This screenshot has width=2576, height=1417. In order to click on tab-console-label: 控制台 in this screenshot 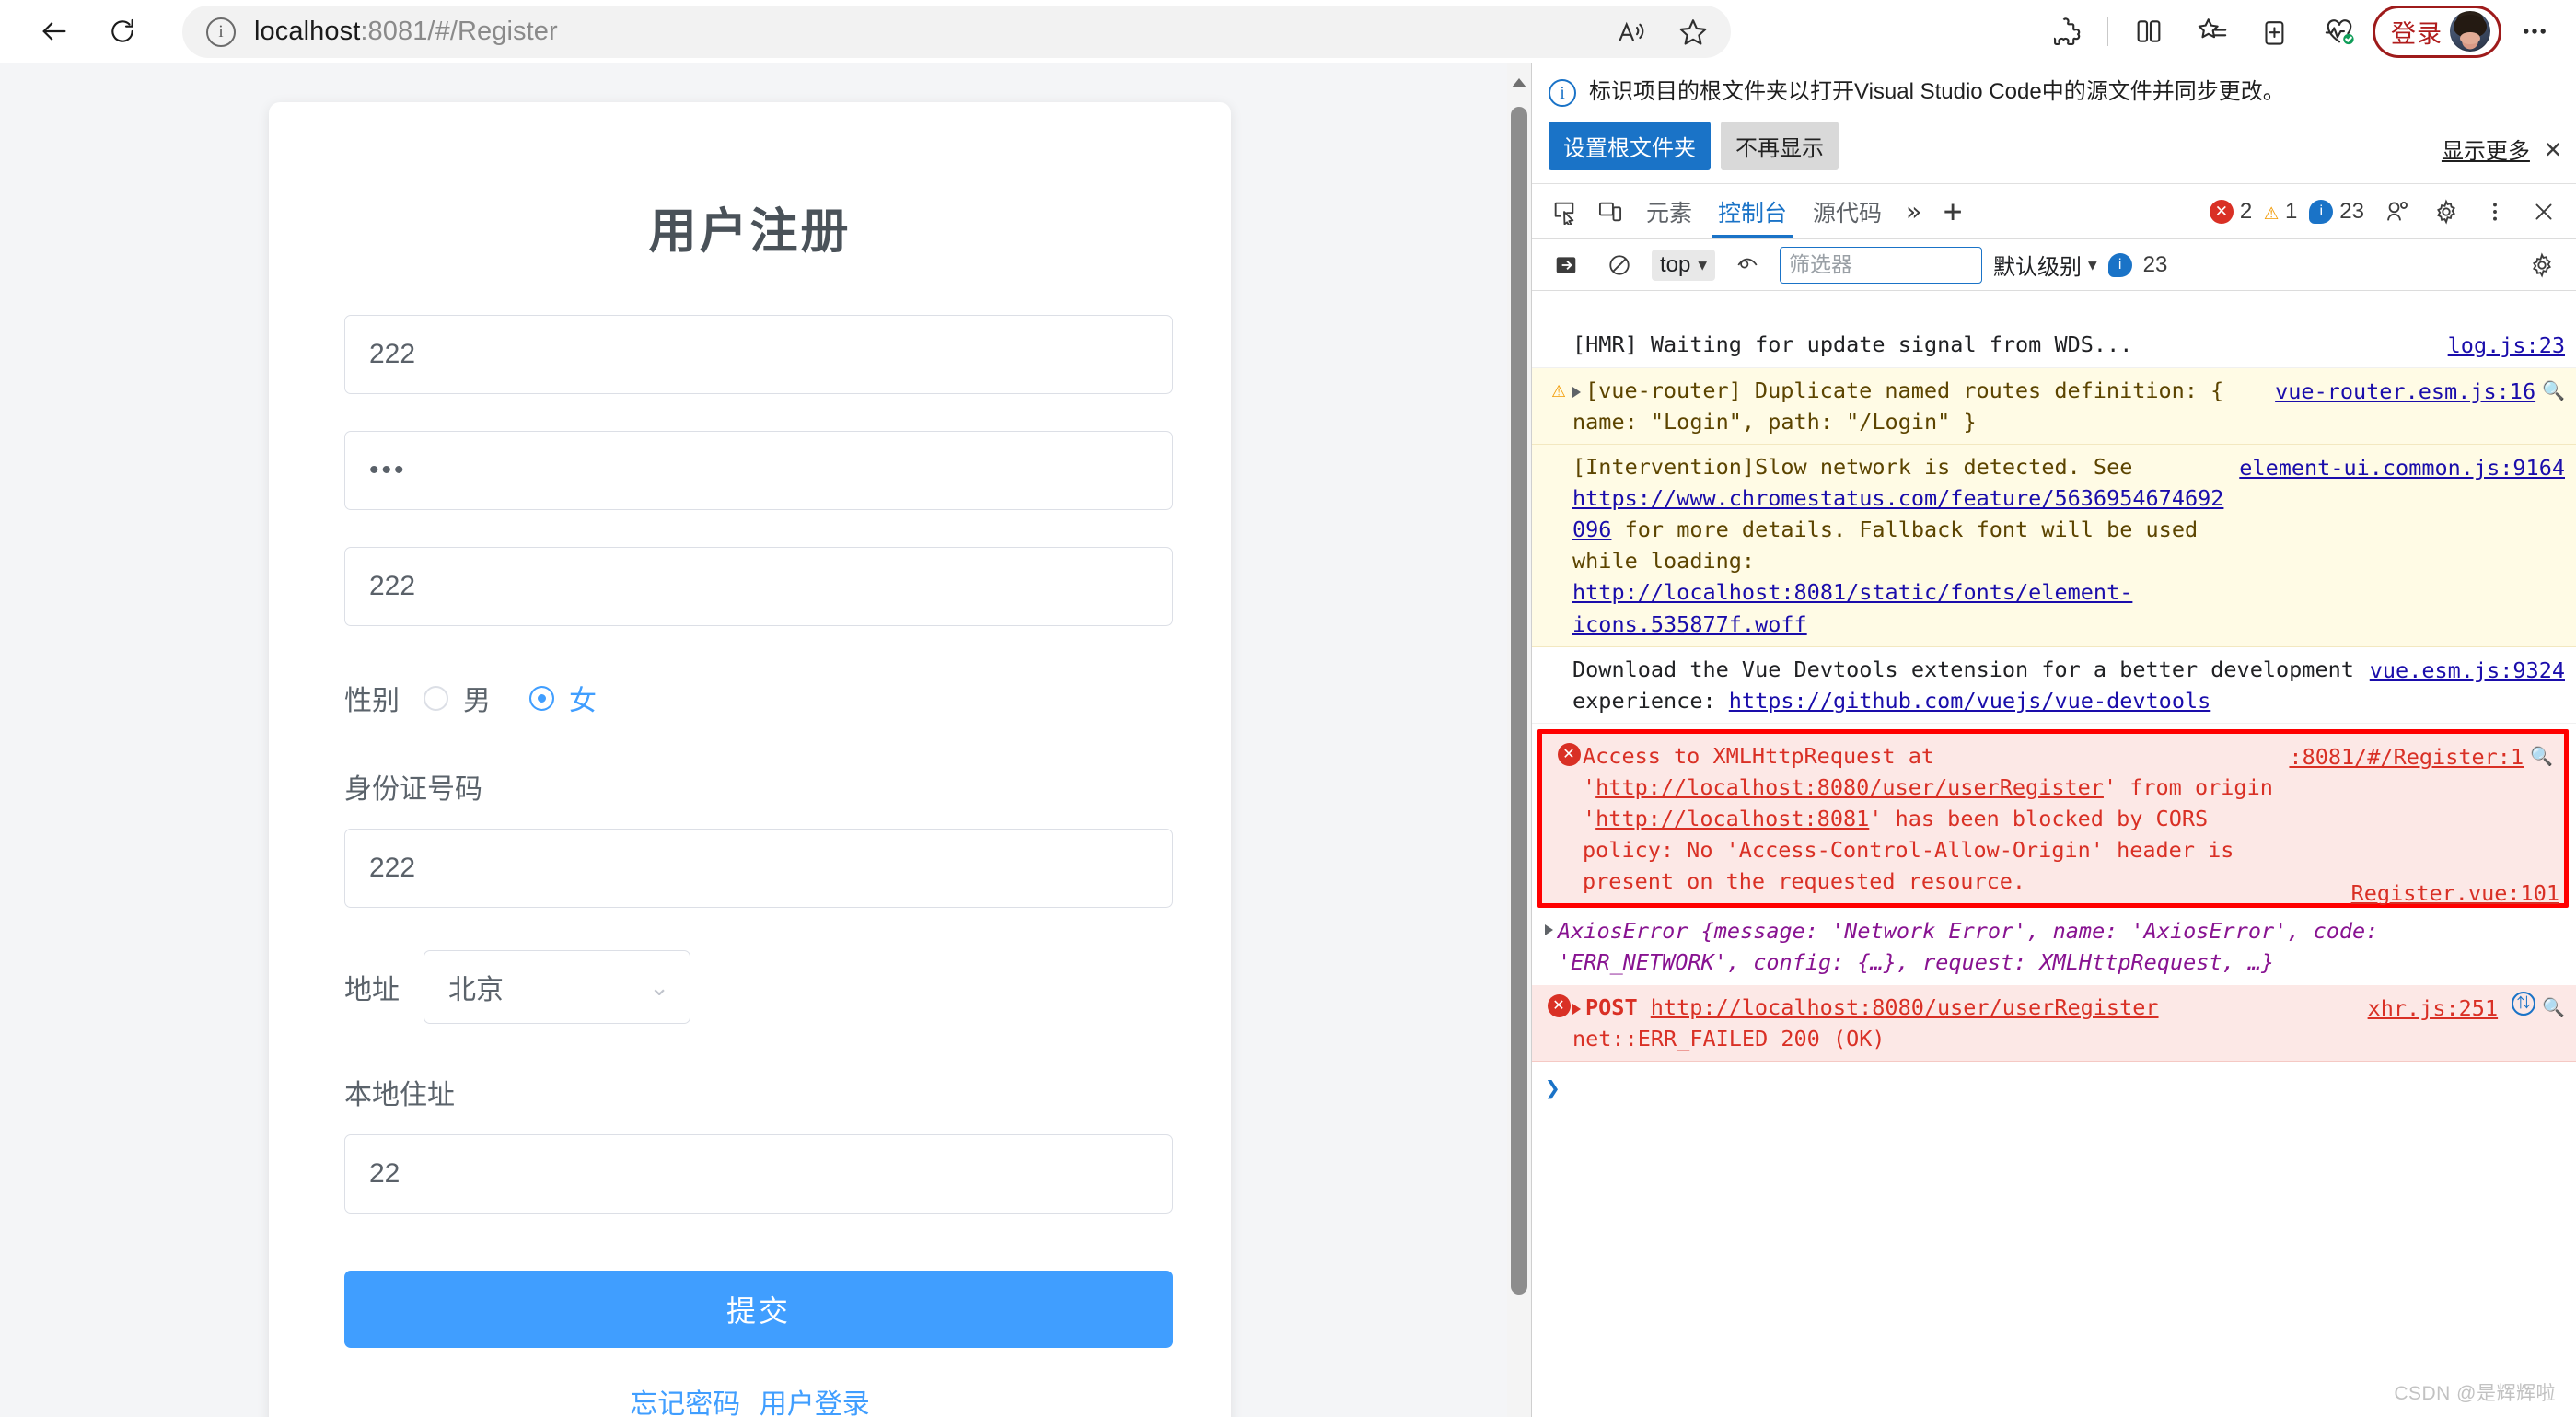, I will do `click(1753, 213)`.